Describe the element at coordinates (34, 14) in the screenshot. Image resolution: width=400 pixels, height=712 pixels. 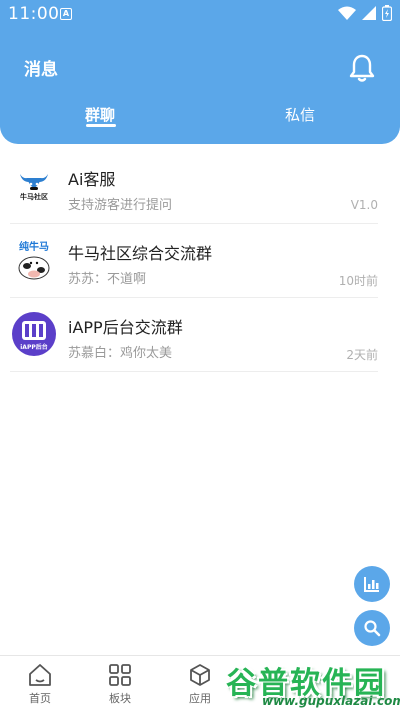
I see `status-time: 11:00` at that location.